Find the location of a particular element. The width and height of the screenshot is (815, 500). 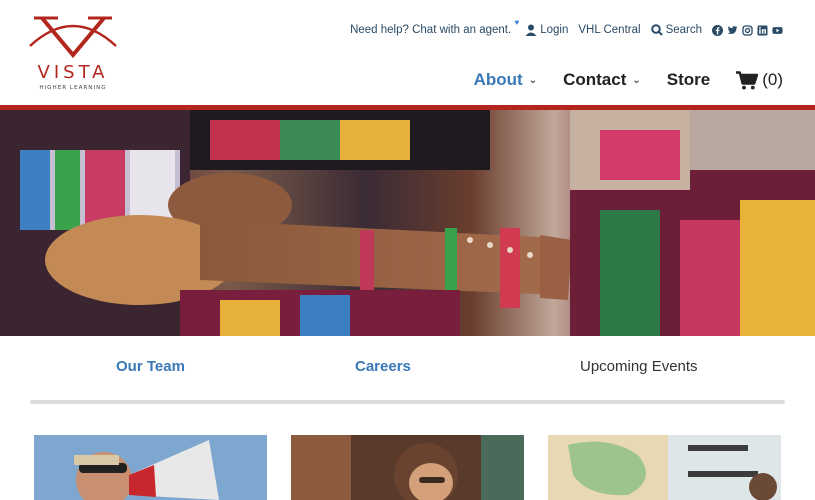

heart-icon: ♥ is located at coordinates (517, 22).